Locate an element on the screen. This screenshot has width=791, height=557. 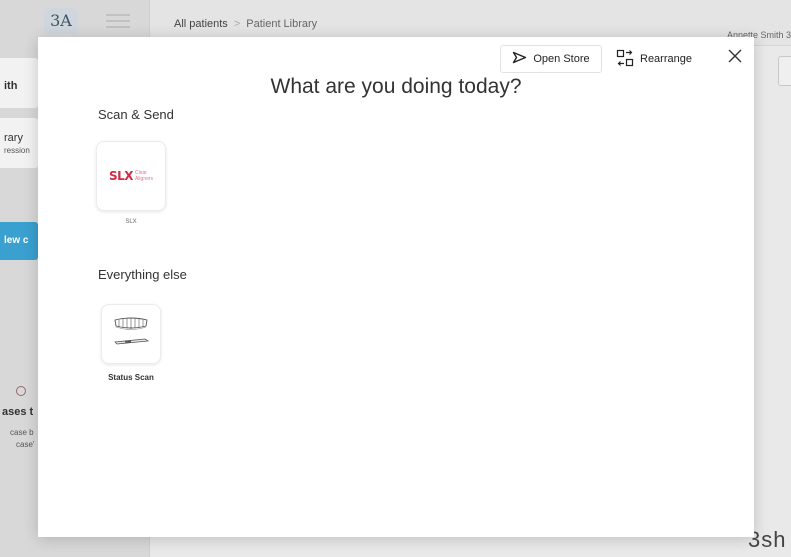
cases-title-peek: ases t is located at coordinates (18, 412).